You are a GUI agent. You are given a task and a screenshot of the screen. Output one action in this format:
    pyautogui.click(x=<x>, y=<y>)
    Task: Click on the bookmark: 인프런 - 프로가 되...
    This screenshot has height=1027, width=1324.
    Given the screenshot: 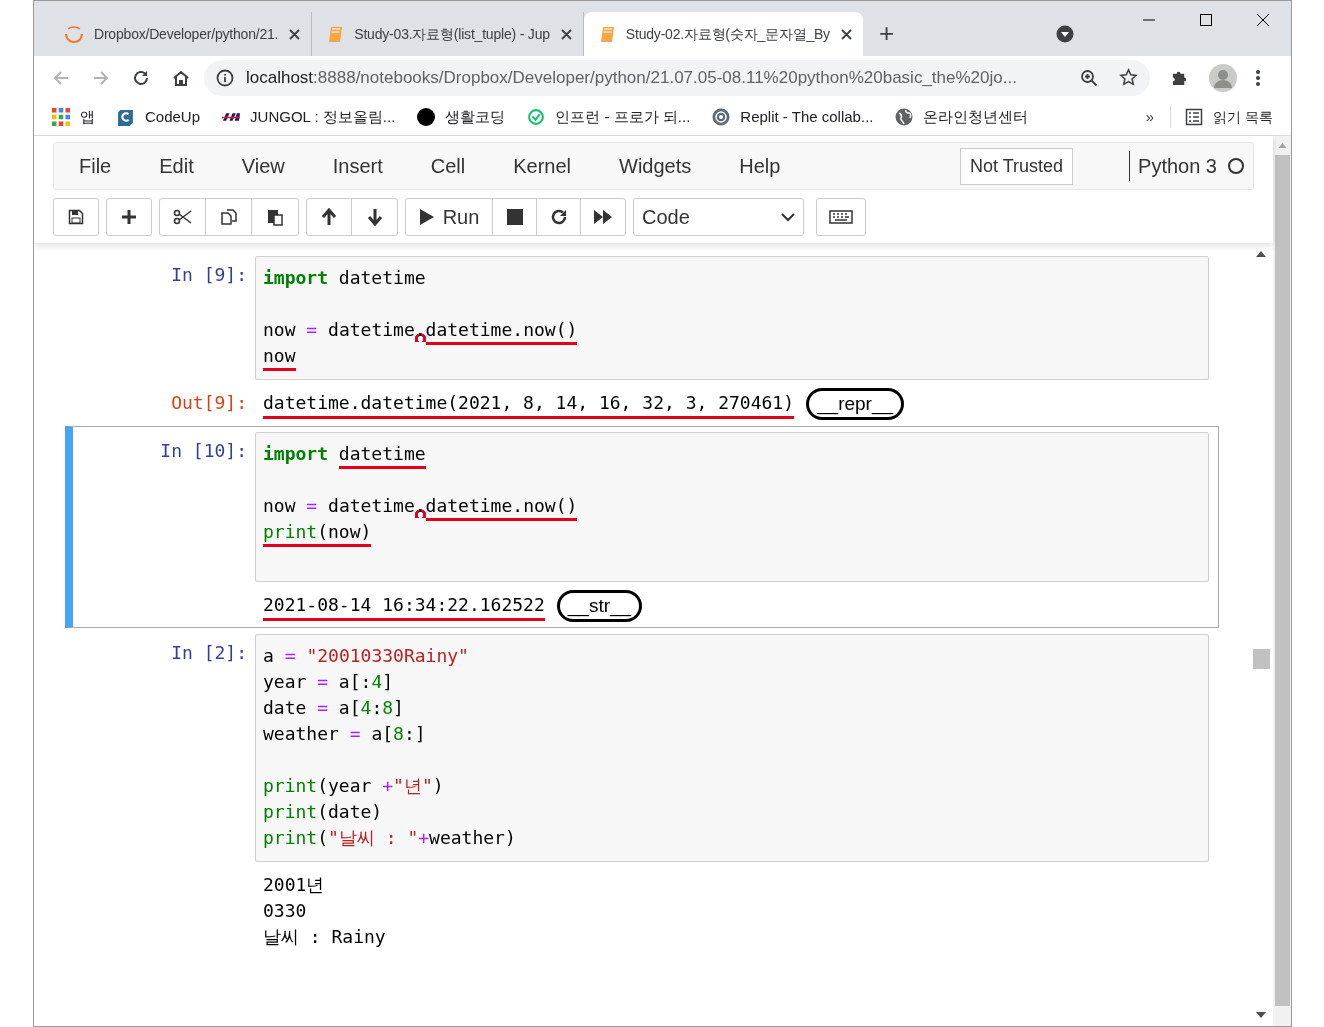 What is the action you would take?
    pyautogui.click(x=609, y=117)
    